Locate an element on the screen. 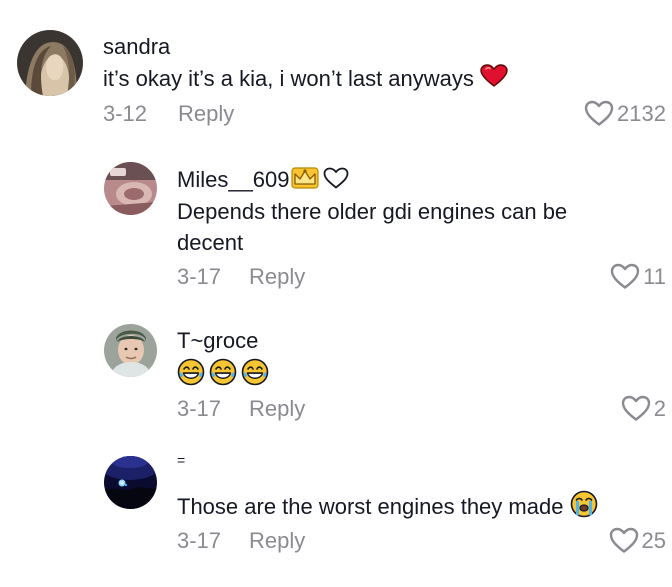 This screenshot has width=672, height=587. comment-text: 😂😂😂 is located at coordinates (327, 371).